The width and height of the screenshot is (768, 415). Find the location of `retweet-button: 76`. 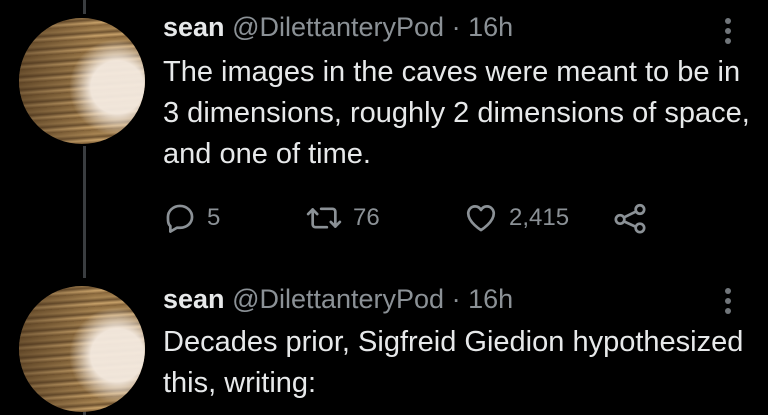

retweet-button: 76 is located at coordinates (342, 218).